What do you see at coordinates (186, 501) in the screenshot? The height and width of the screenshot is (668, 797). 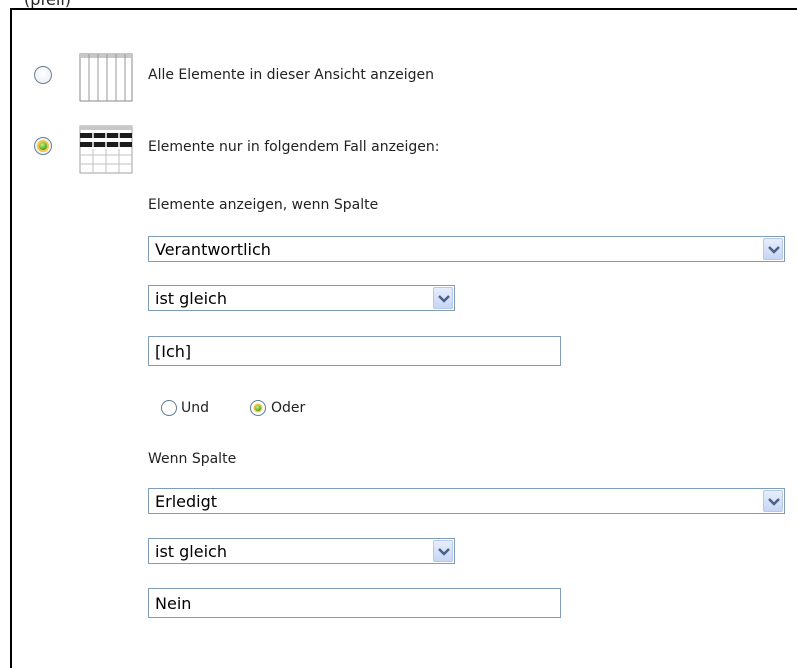 I see `filter2-column-value: Erledigt` at bounding box center [186, 501].